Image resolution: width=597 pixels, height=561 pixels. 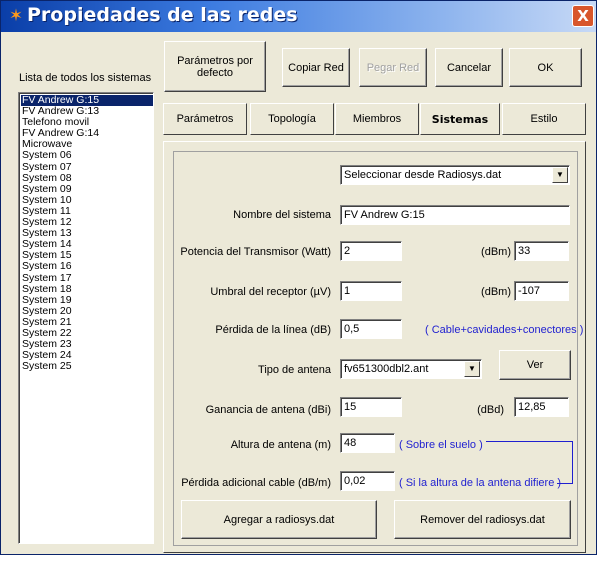 What do you see at coordinates (256, 483) in the screenshot?
I see `extra-loss-label: Pérdida adicional cable (dB/m)` at bounding box center [256, 483].